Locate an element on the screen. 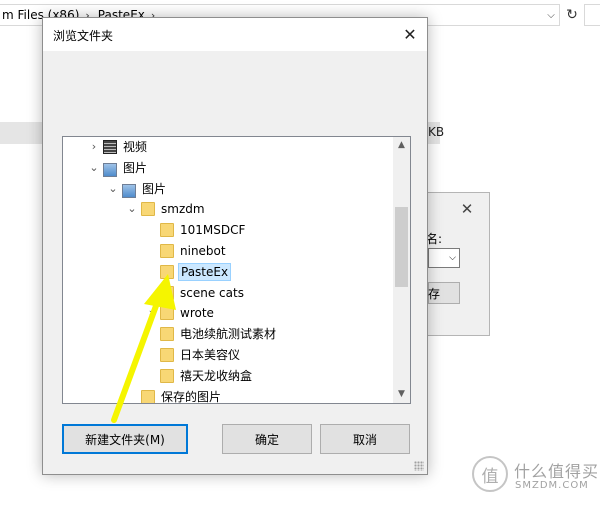 Image resolution: width=600 pixels, height=506 pixels. video-icon is located at coordinates (110, 147).